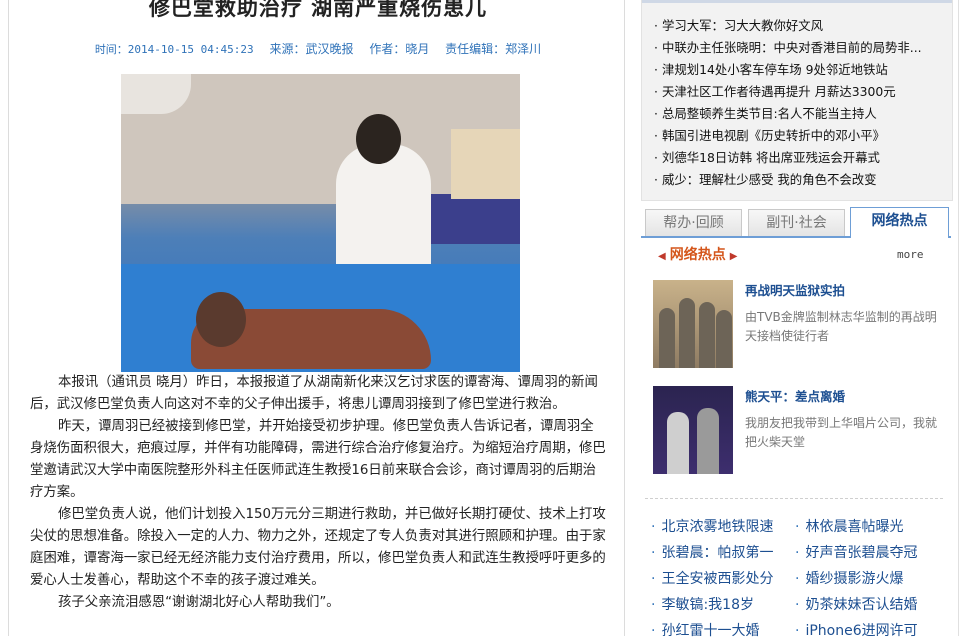  I want to click on feature-item: 再战明天监狱实拍 由TVB金牌监制林志华监制的再战明天接档使徒行者, so click(803, 328).